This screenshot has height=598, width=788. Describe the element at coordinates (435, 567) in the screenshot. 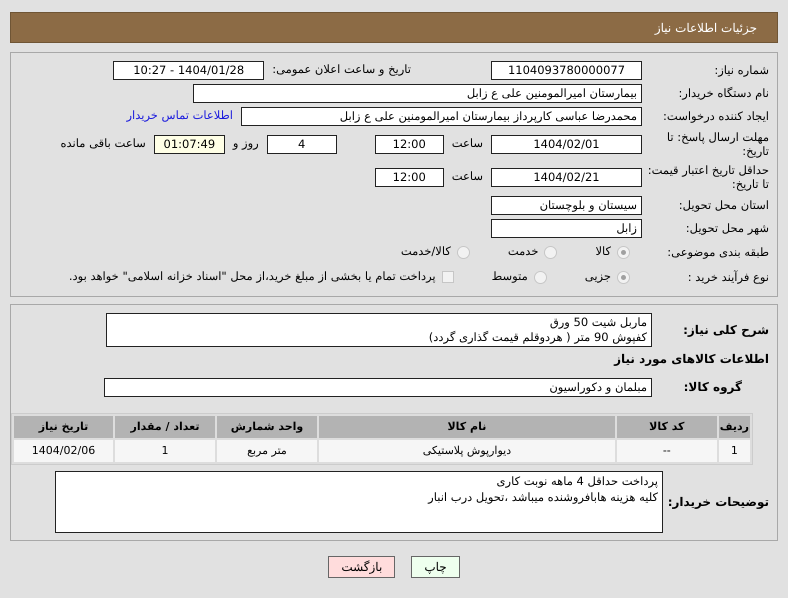

I see `print-button: چاپ` at that location.